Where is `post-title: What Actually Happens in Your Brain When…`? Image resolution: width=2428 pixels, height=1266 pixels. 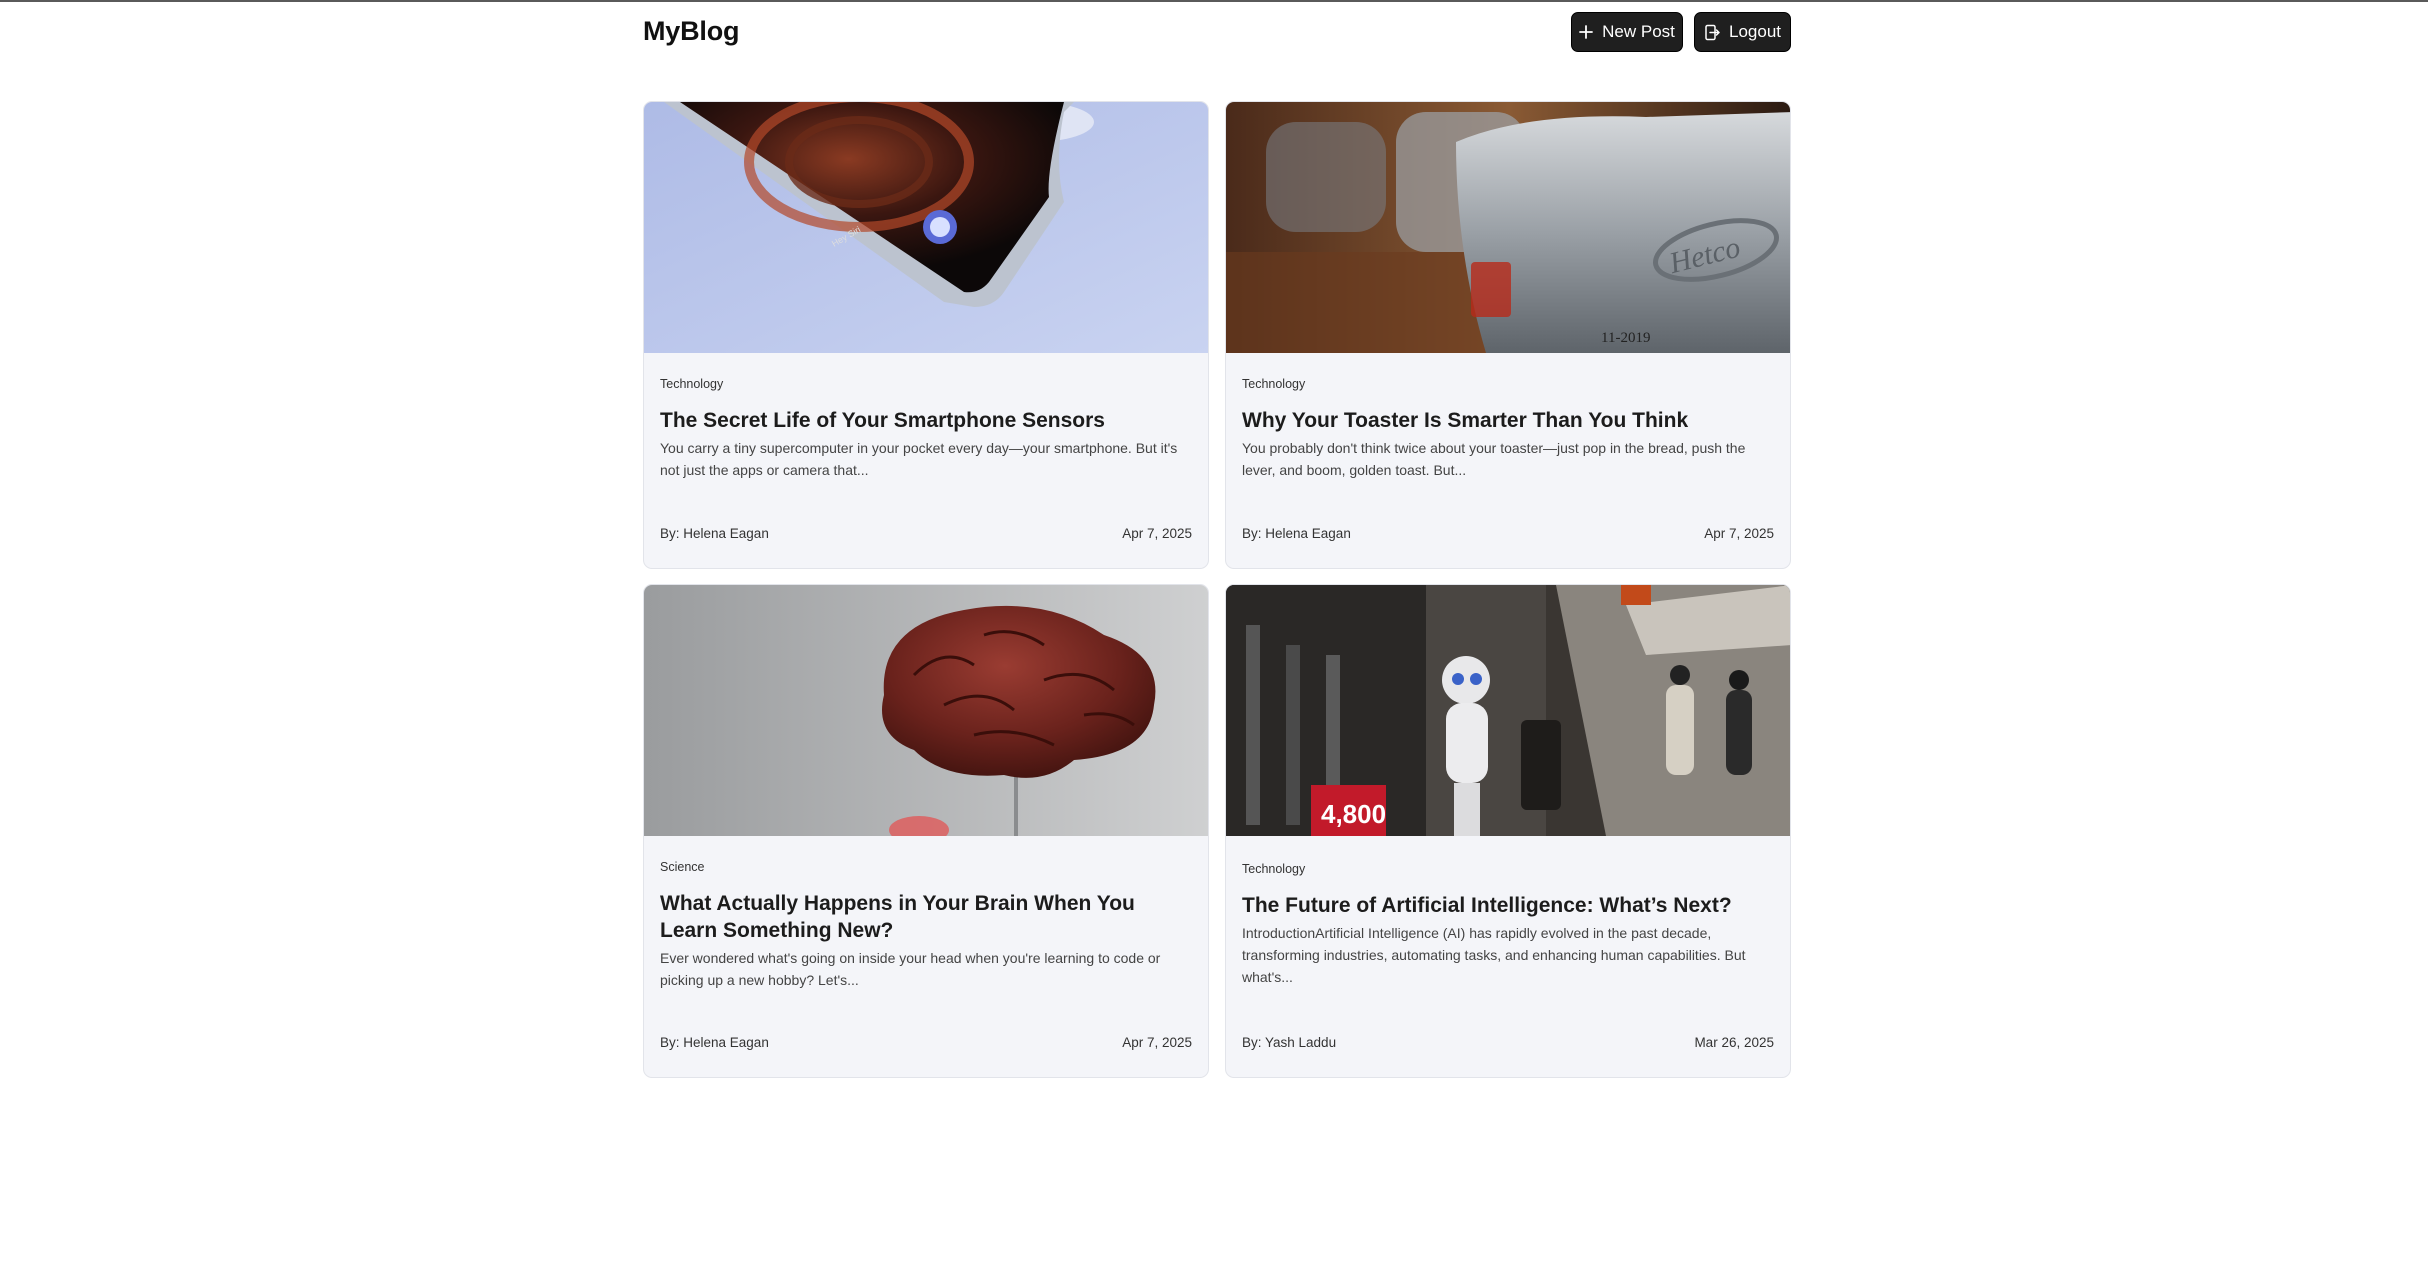 post-title: What Actually Happens in Your Brain When… is located at coordinates (926, 917).